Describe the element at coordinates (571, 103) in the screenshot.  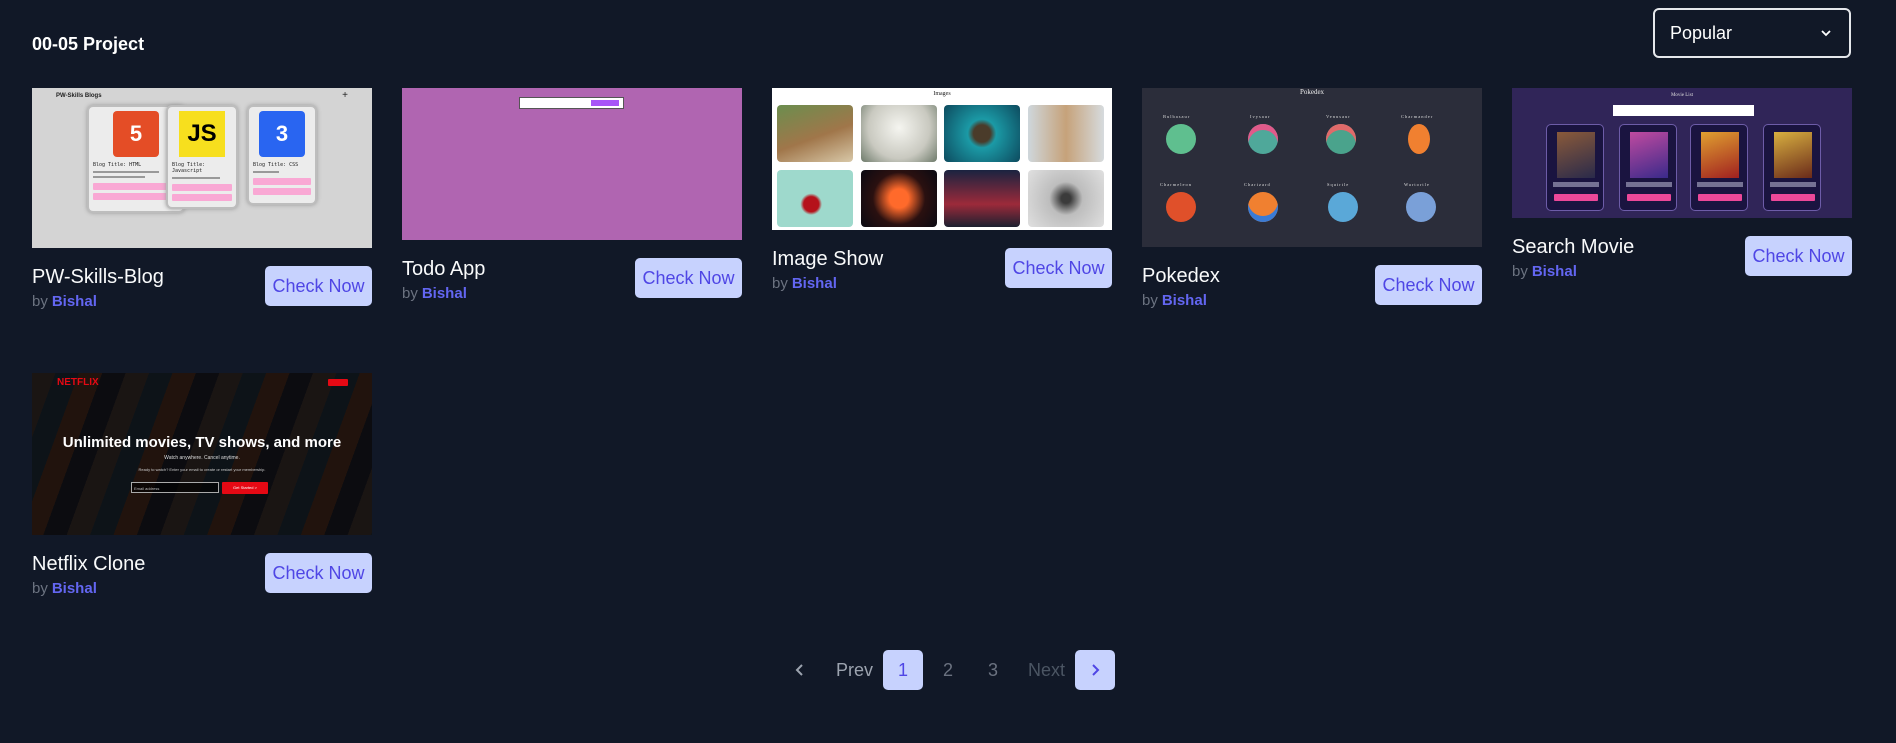
I see `preview-todo-input` at that location.